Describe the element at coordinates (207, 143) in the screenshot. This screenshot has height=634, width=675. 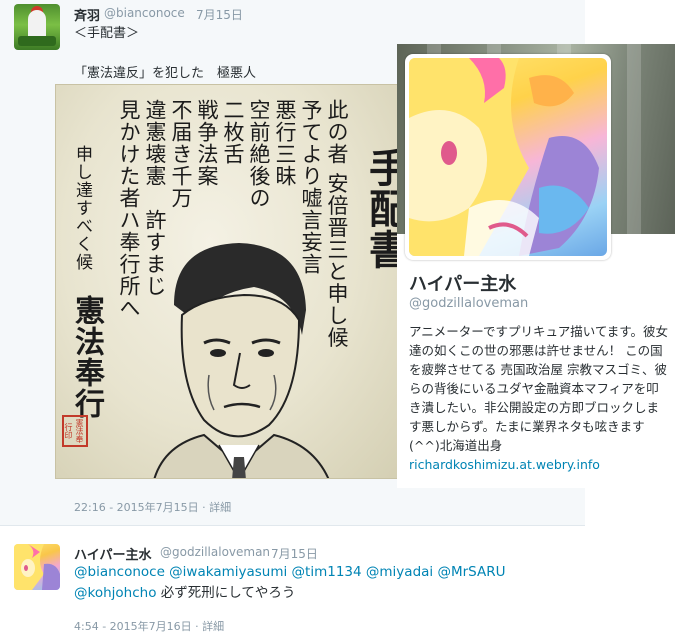
I see `poster-column: 戦争法案` at that location.